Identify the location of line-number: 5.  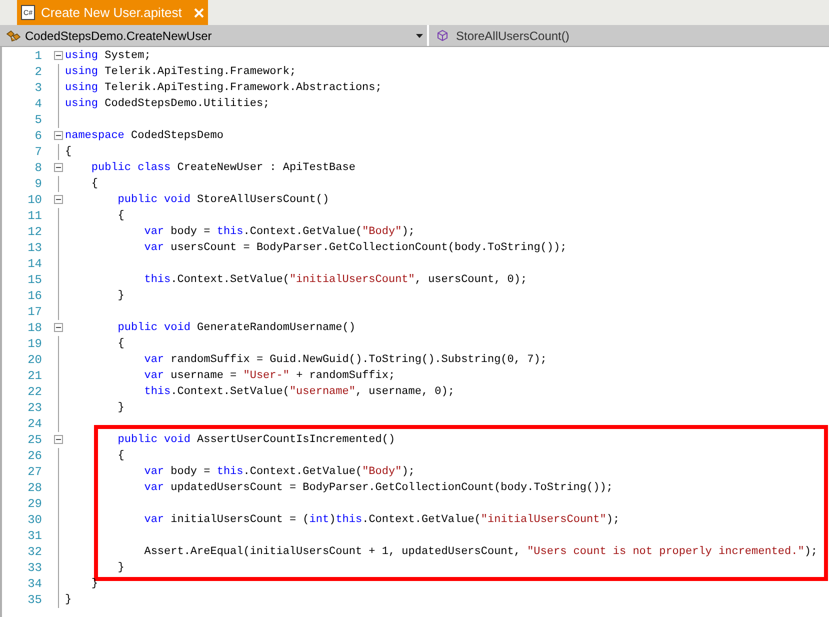
(38, 120).